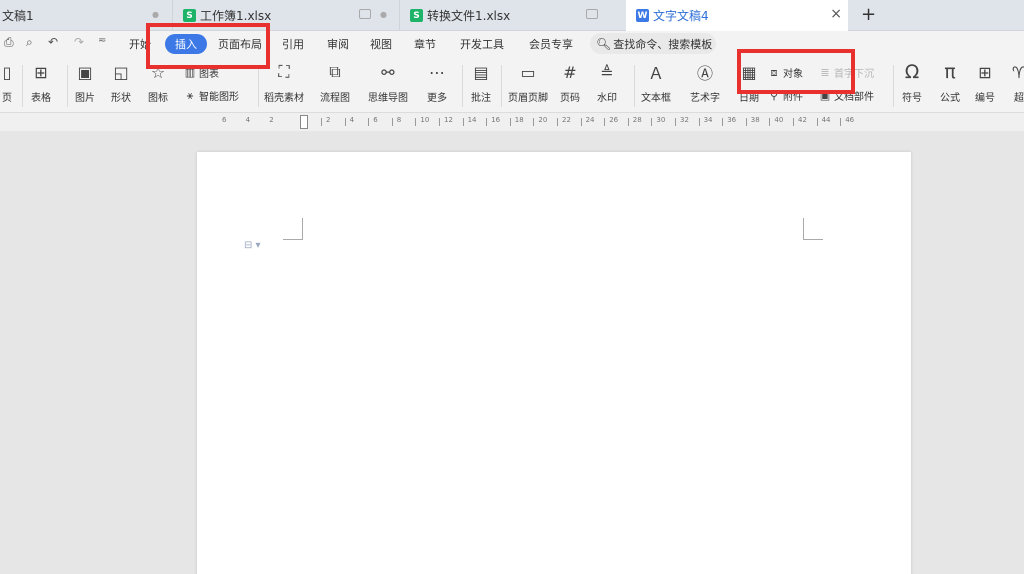 This screenshot has height=574, width=1024. I want to click on smart-art-icon: ⚹, so click(190, 95).